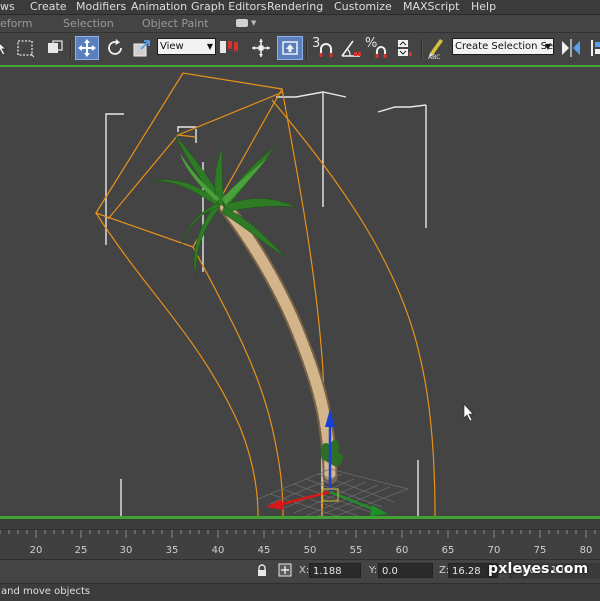  I want to click on menu-create: Create, so click(48, 7).